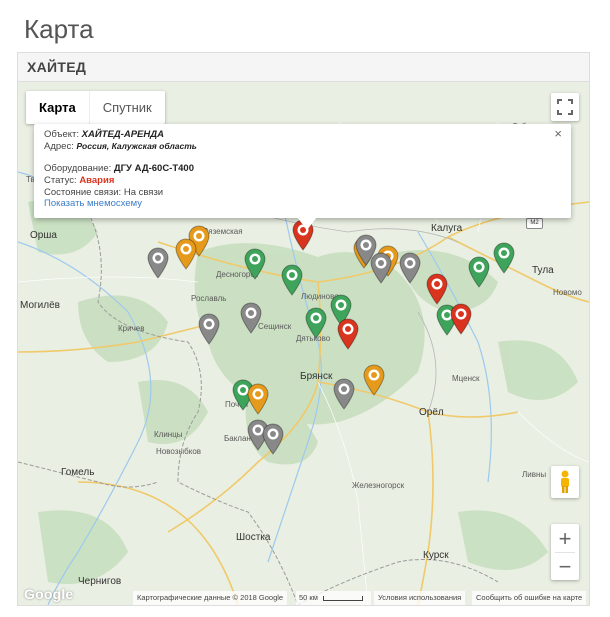 The width and height of the screenshot is (610, 617). I want to click on show-scheme-link: Показать мнемосхему, so click(93, 203).